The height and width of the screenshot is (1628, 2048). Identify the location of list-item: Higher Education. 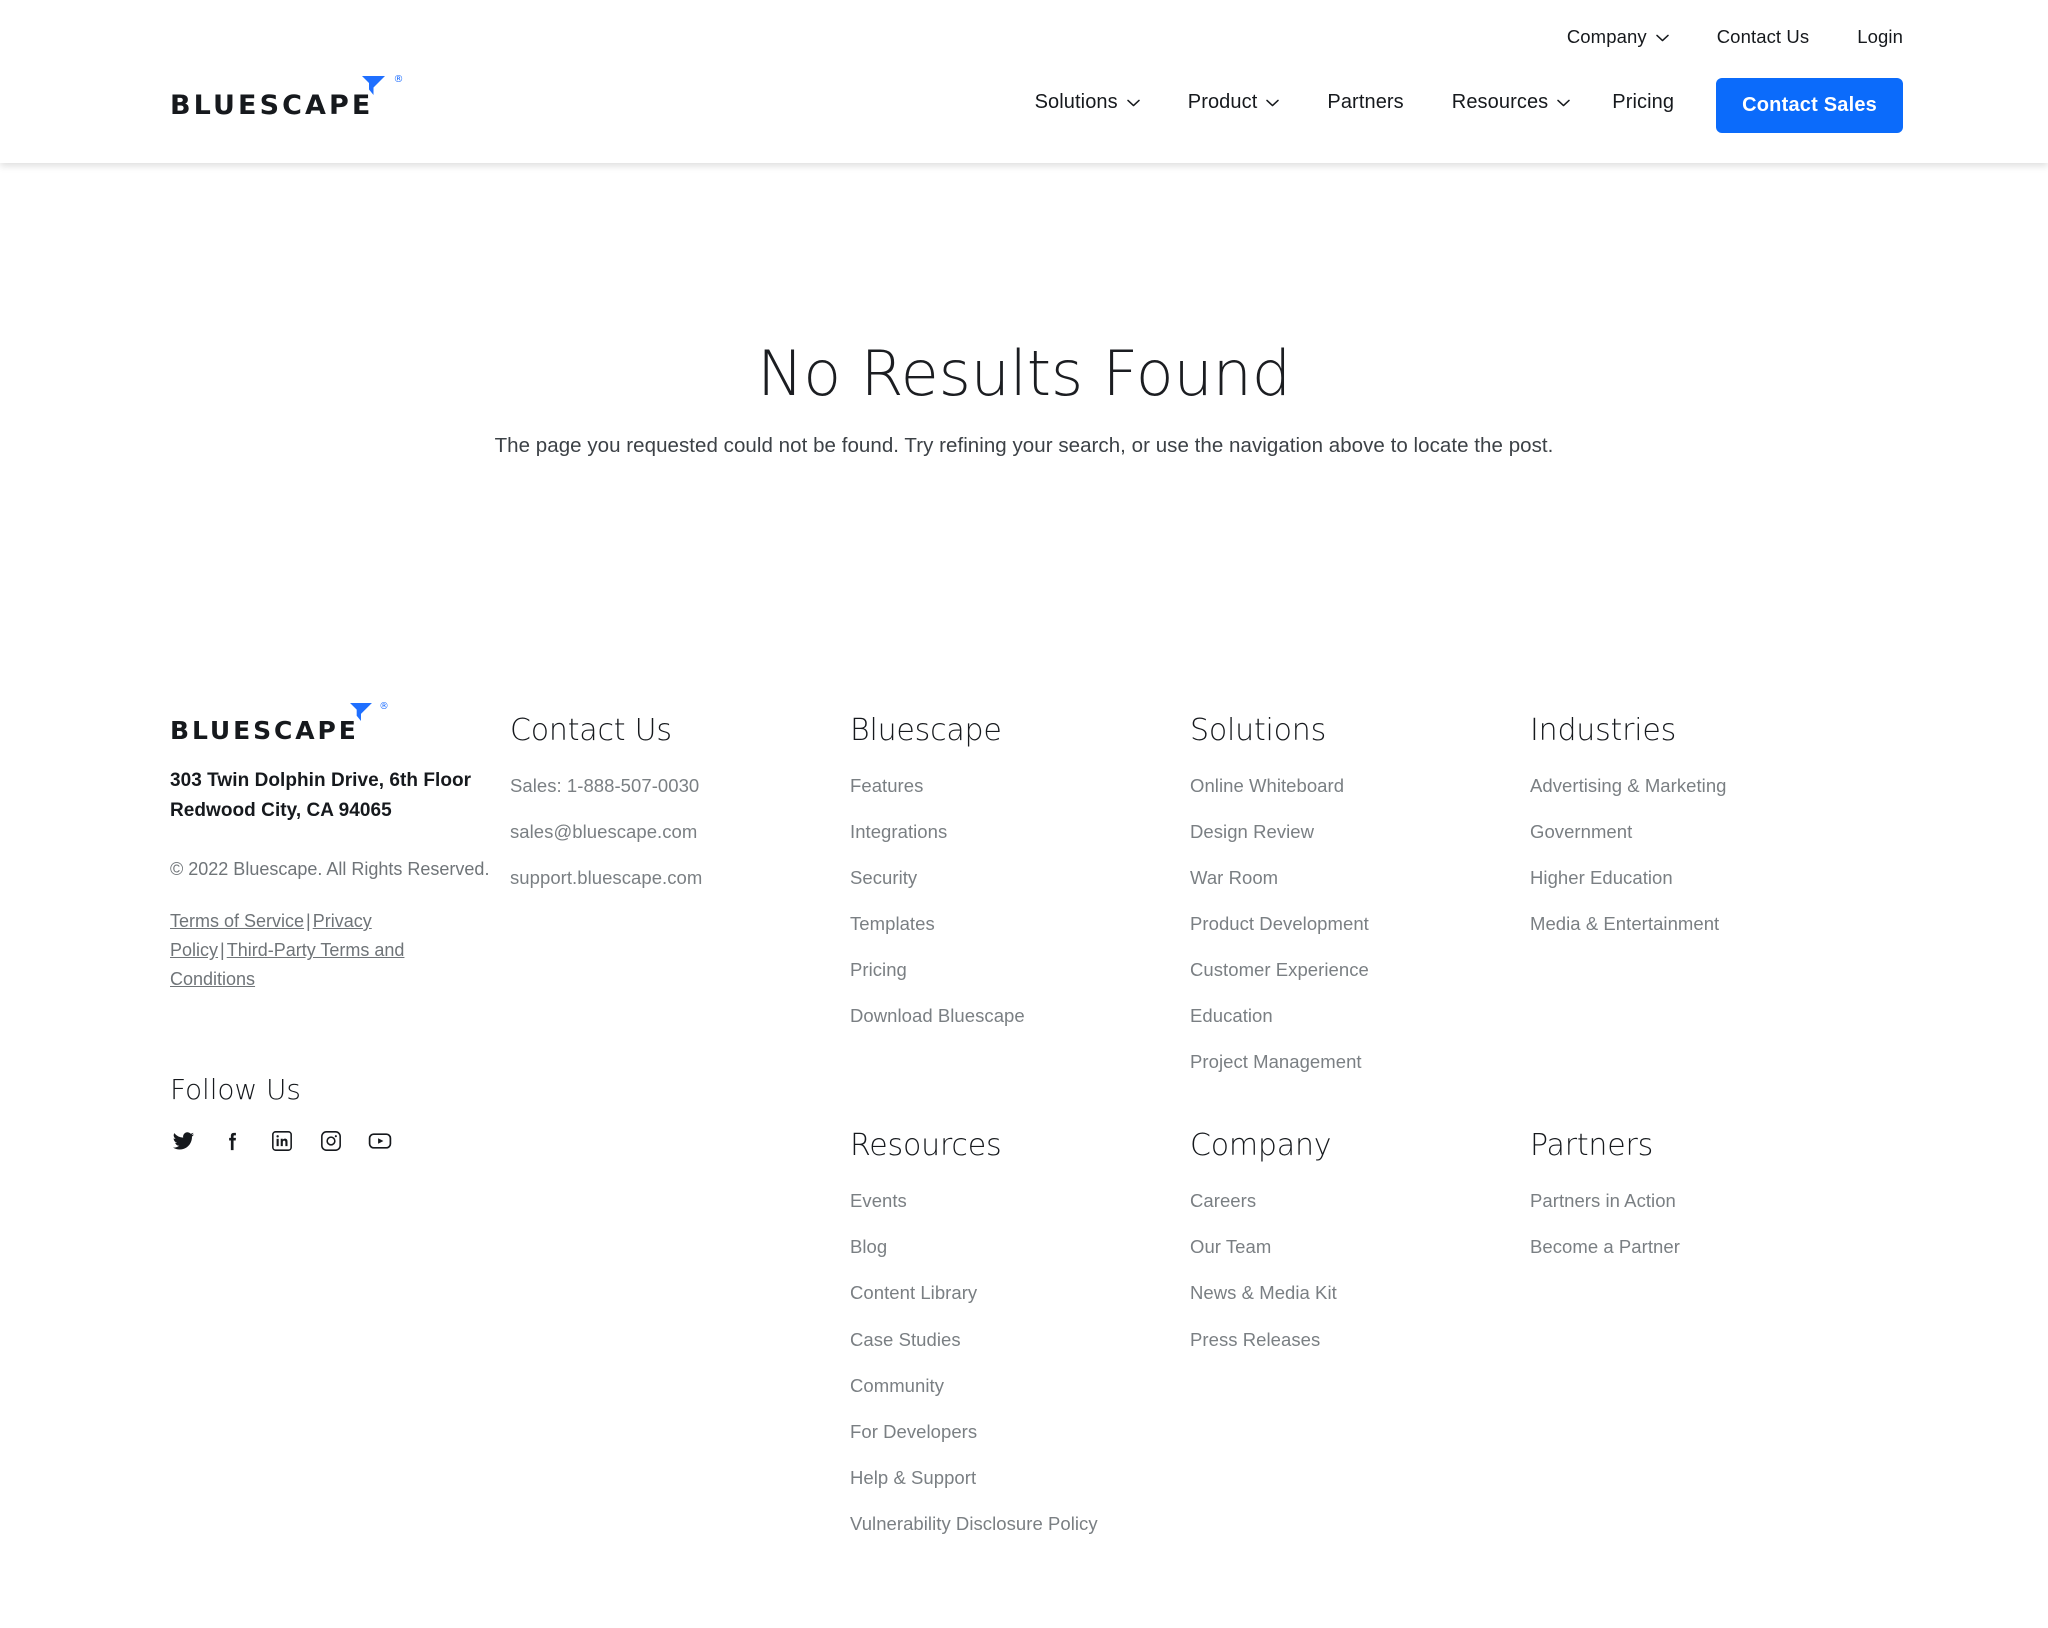
(1702, 878).